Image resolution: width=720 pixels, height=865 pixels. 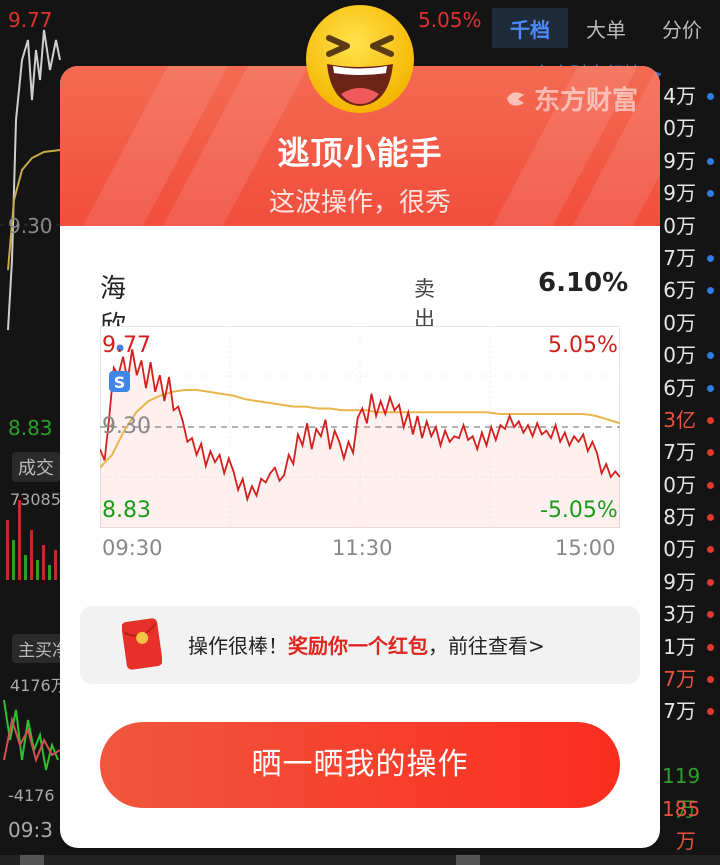 What do you see at coordinates (30, 830) in the screenshot?
I see `bg-time-left: 09:3` at bounding box center [30, 830].